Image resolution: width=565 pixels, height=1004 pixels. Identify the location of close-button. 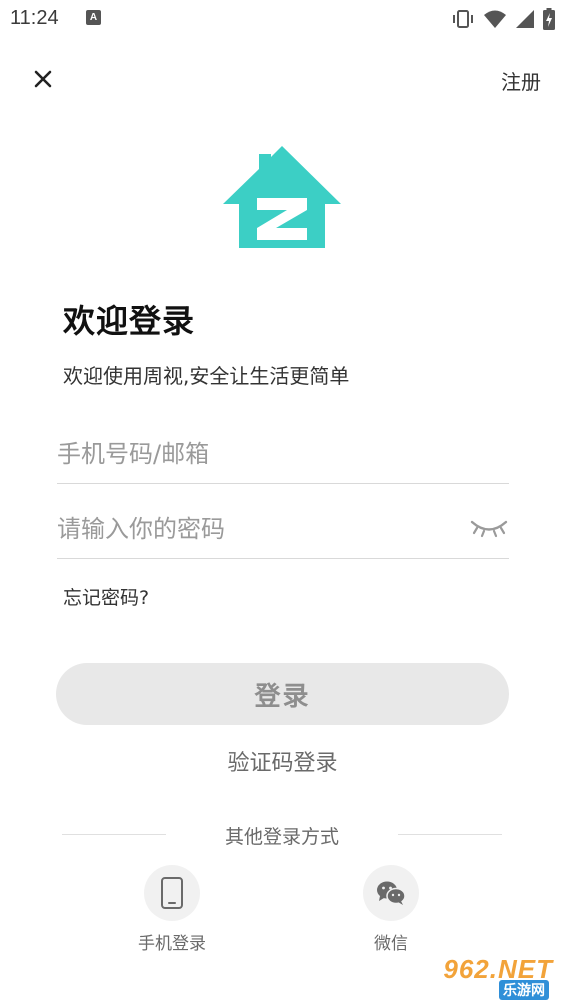
(43, 79).